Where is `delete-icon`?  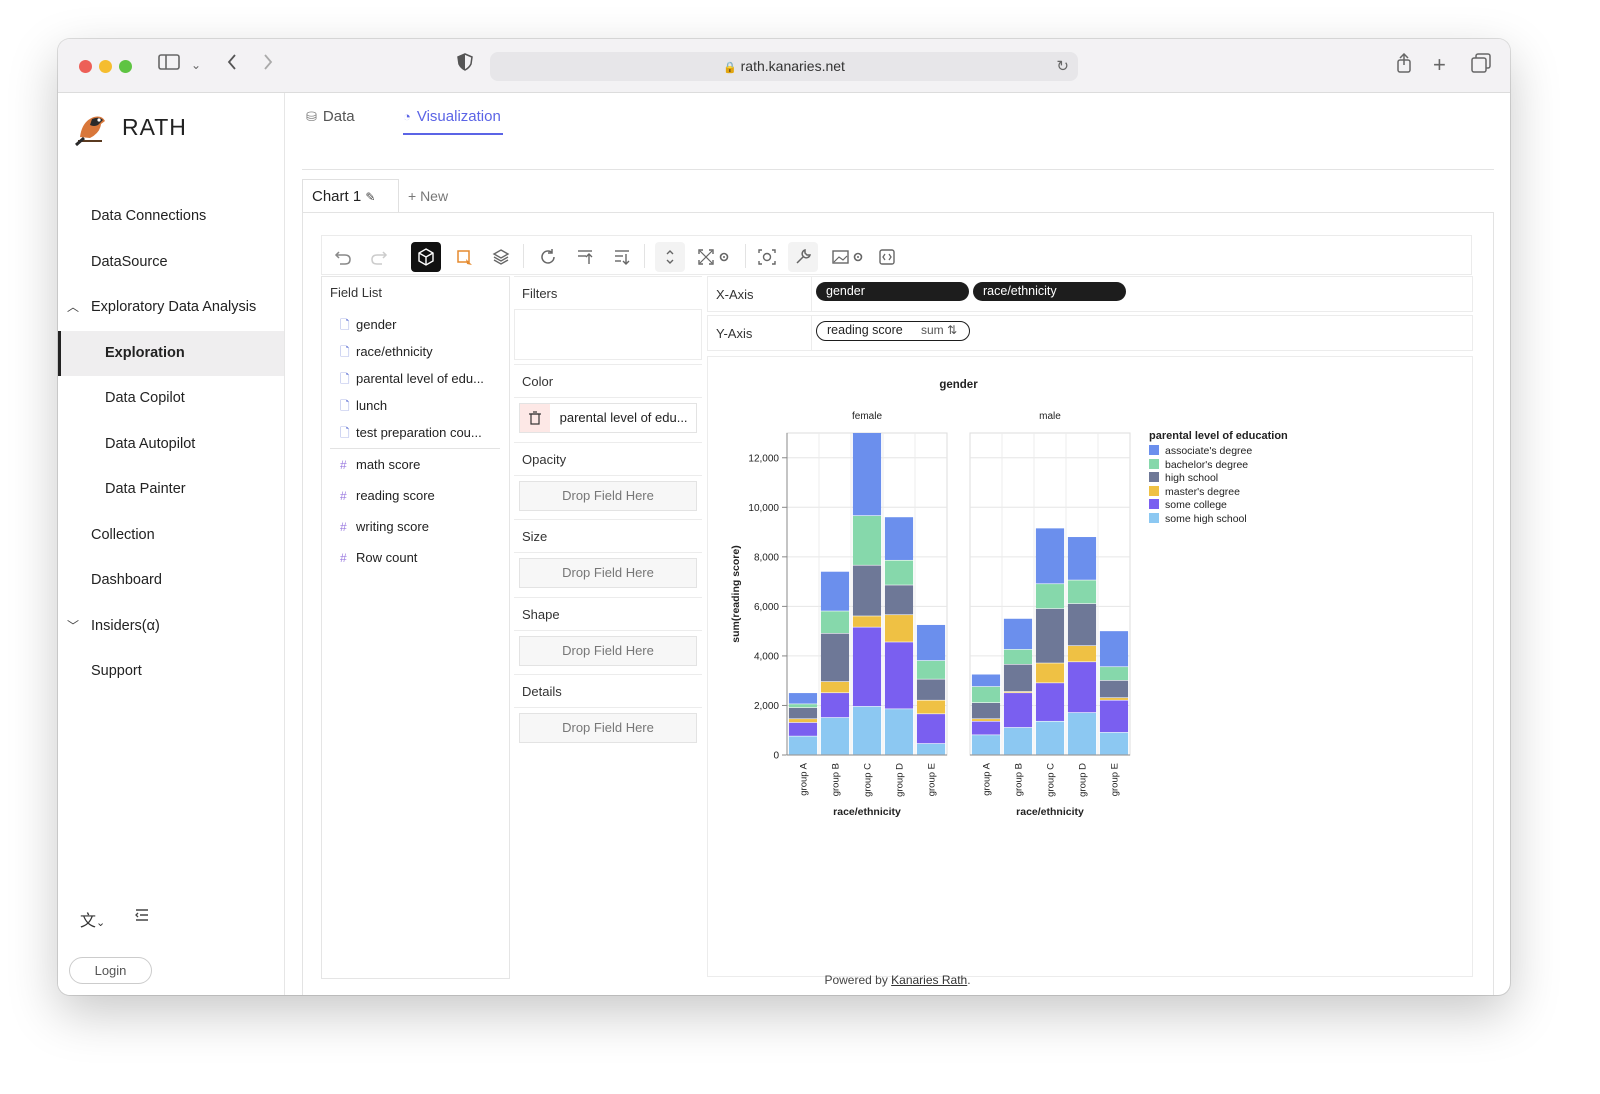
delete-icon is located at coordinates (535, 418).